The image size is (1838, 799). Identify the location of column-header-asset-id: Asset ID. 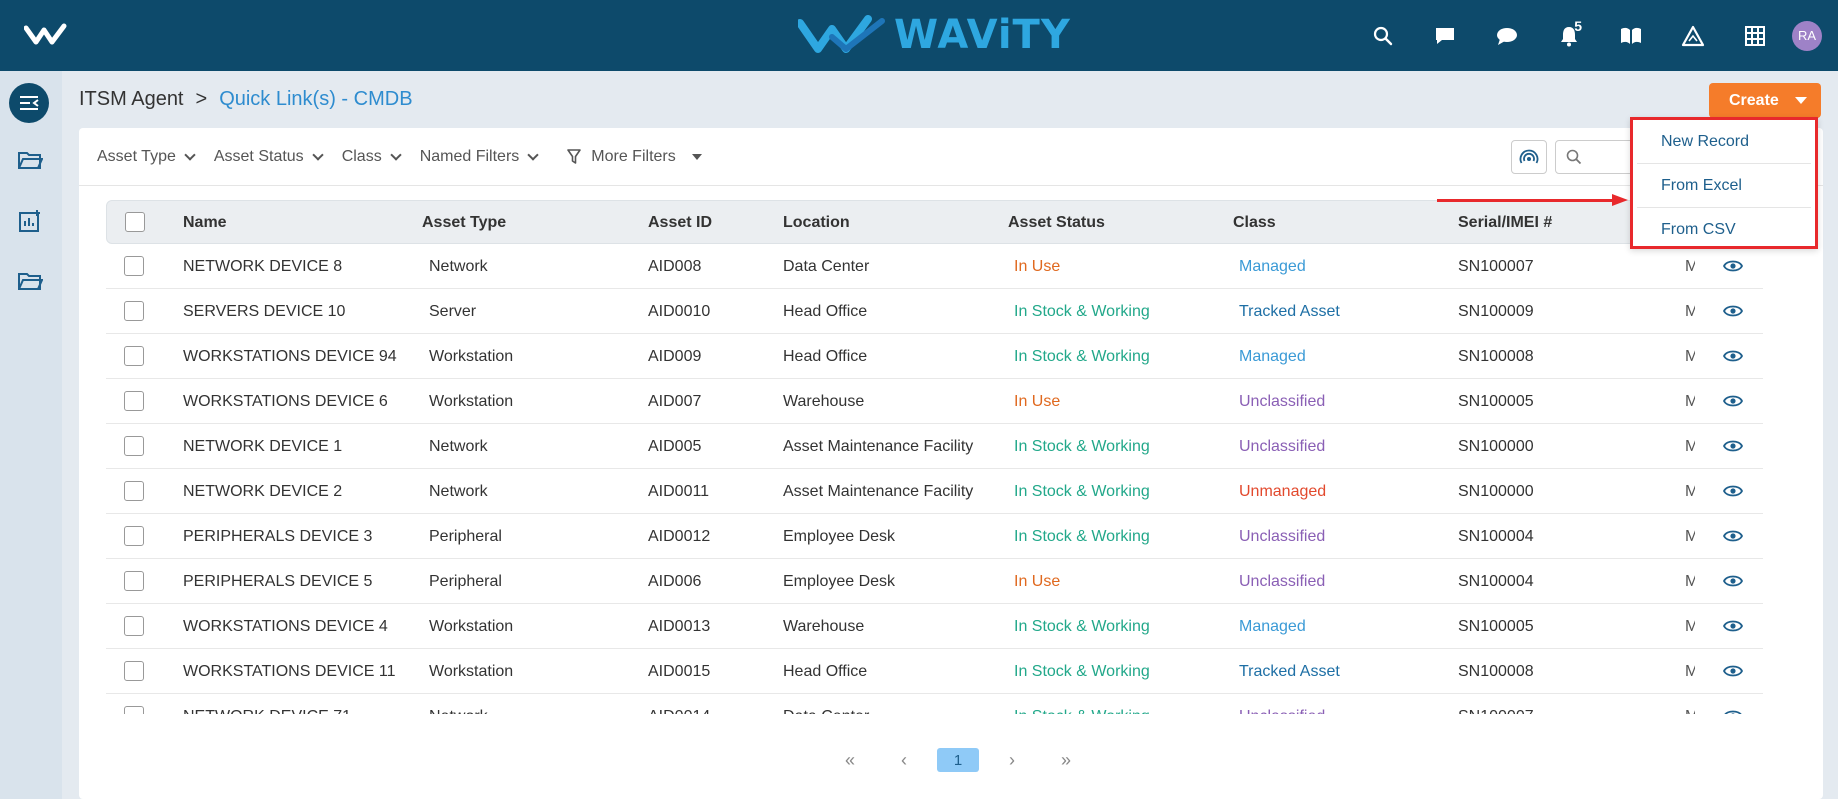
(680, 223).